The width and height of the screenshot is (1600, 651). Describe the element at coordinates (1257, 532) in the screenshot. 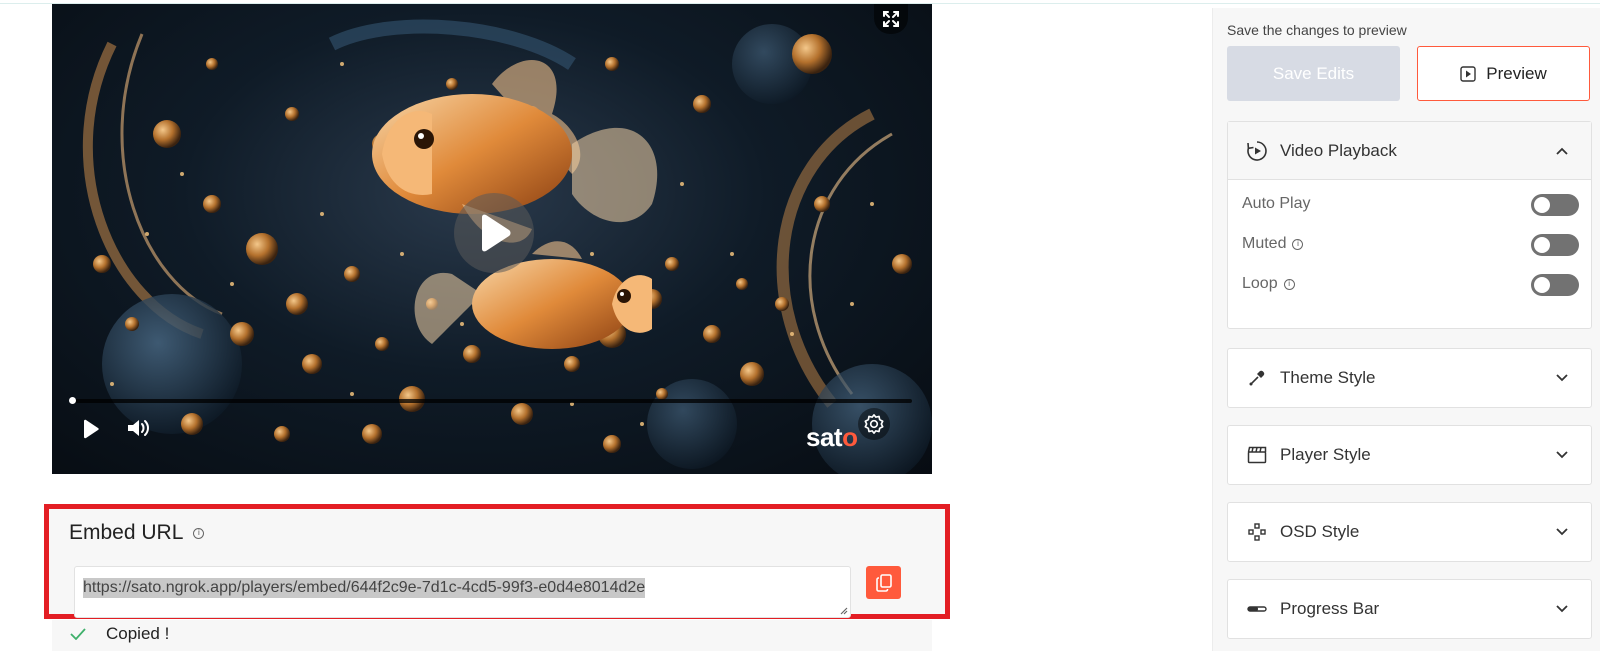

I see `nodes-icon` at that location.